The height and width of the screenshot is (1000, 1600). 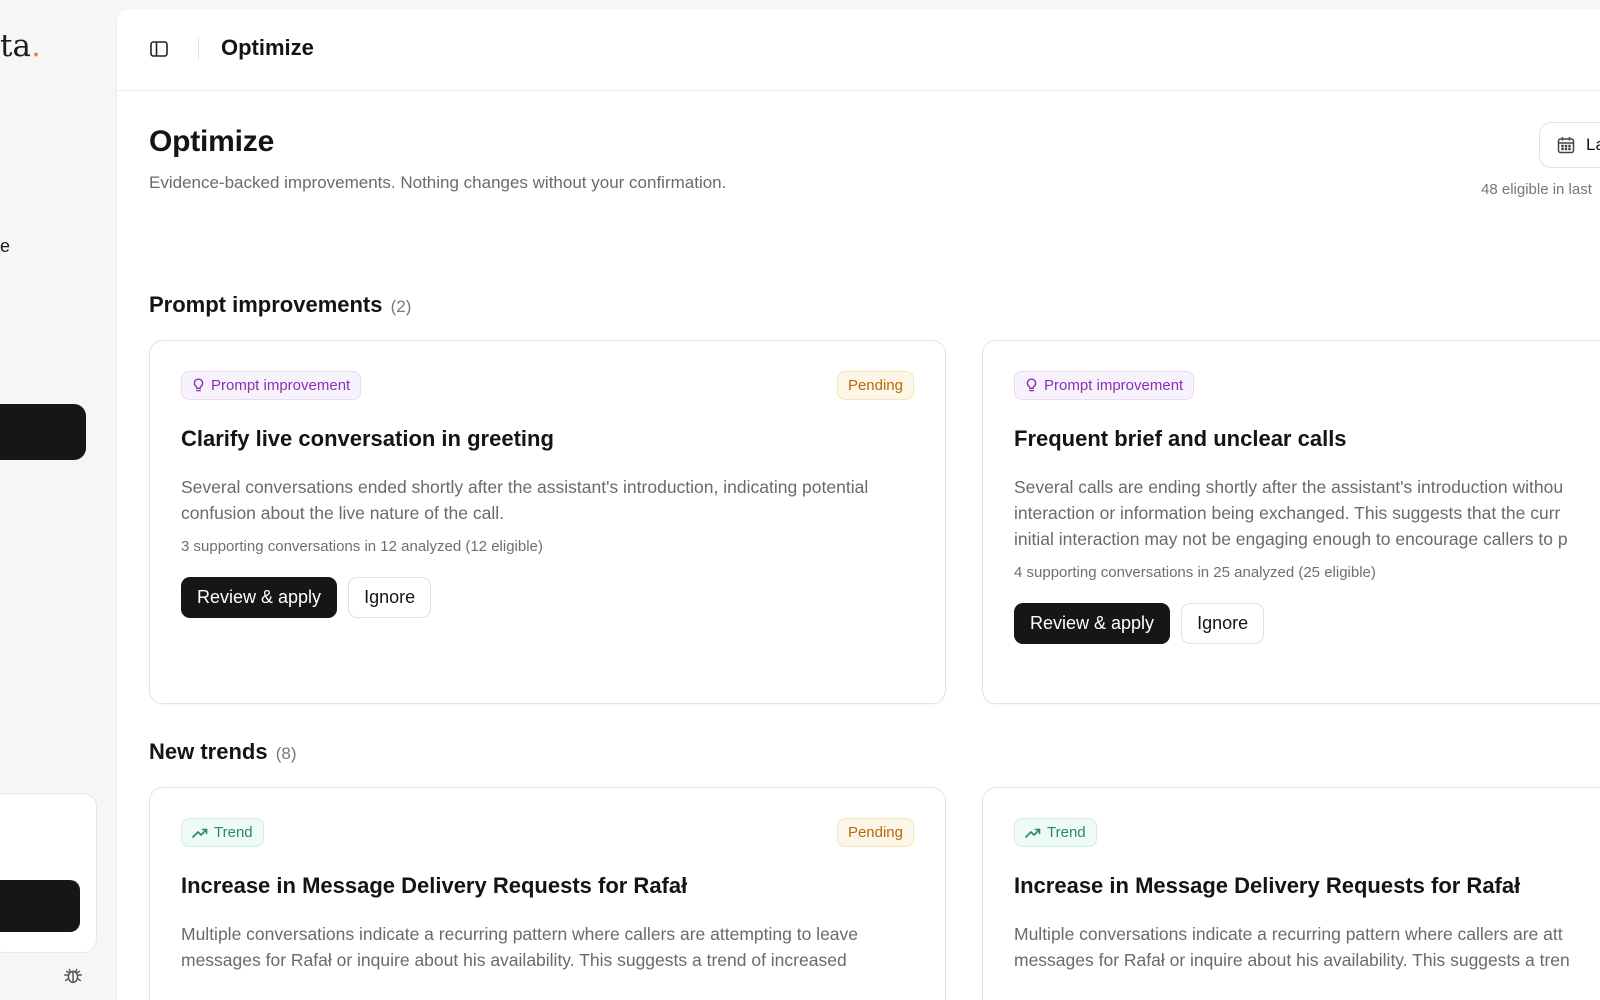 I want to click on section-title: Prompt improvements, so click(x=266, y=304).